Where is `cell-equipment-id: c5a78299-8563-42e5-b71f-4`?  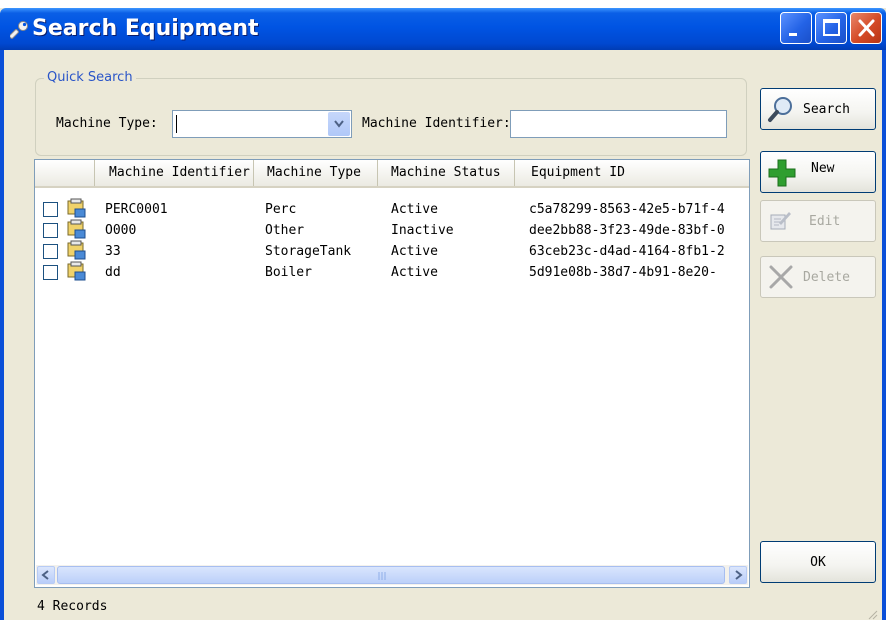 cell-equipment-id: c5a78299-8563-42e5-b71f-4 is located at coordinates (627, 209).